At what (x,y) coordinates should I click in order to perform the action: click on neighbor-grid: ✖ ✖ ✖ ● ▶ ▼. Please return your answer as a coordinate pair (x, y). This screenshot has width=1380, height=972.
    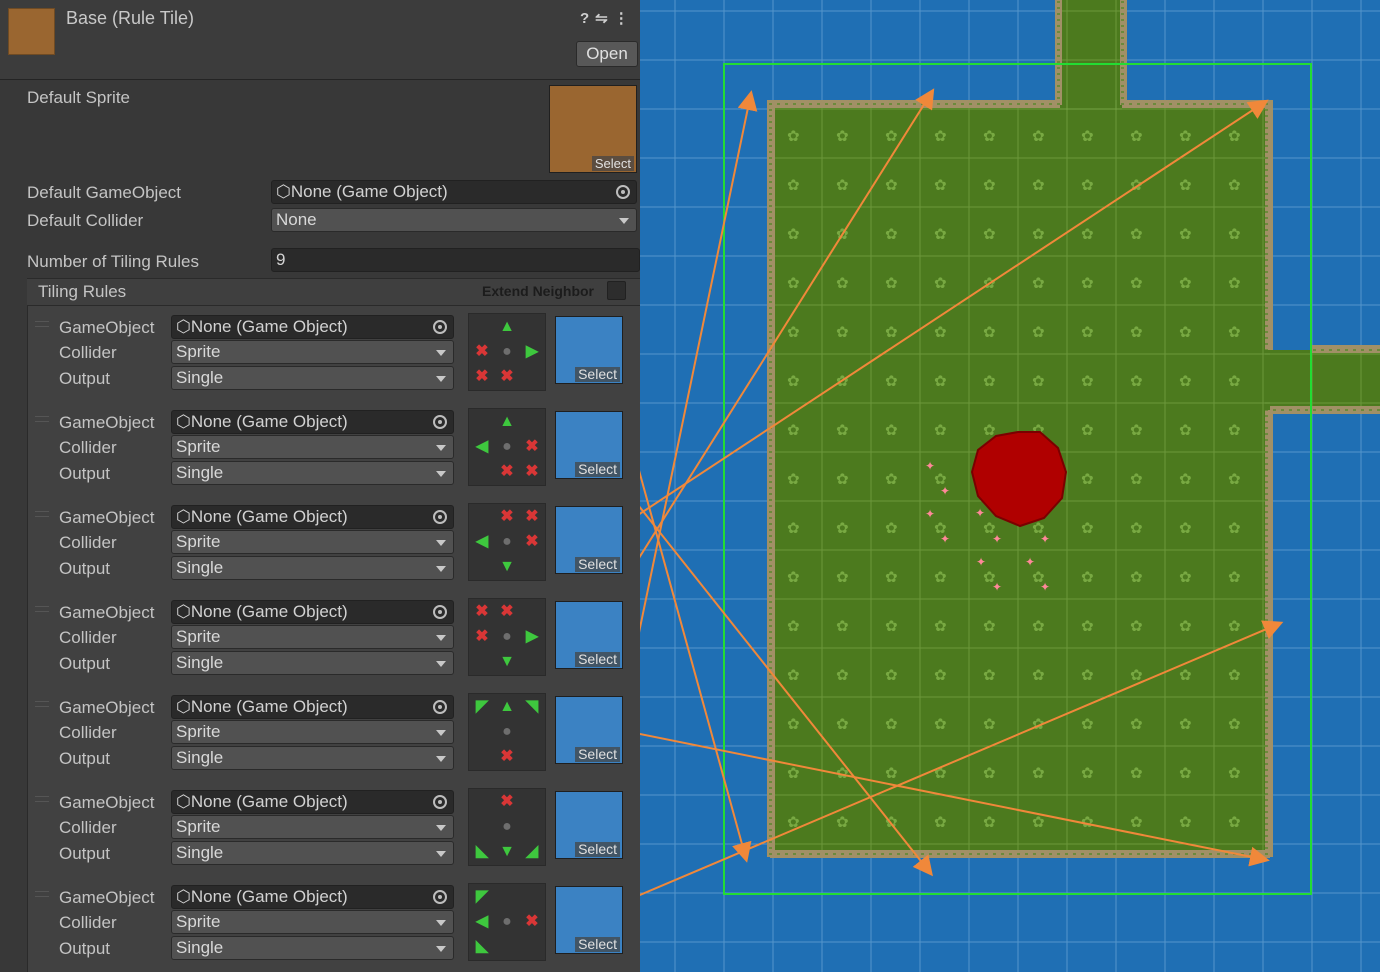
    Looking at the image, I should click on (507, 637).